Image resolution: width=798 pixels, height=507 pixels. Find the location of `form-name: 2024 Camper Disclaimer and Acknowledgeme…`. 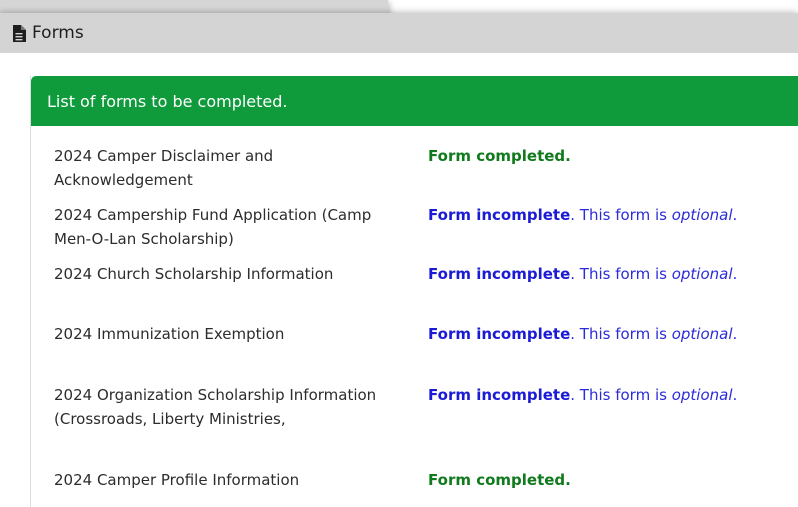

form-name: 2024 Camper Disclaimer and Acknowledgeme… is located at coordinates (219, 168).